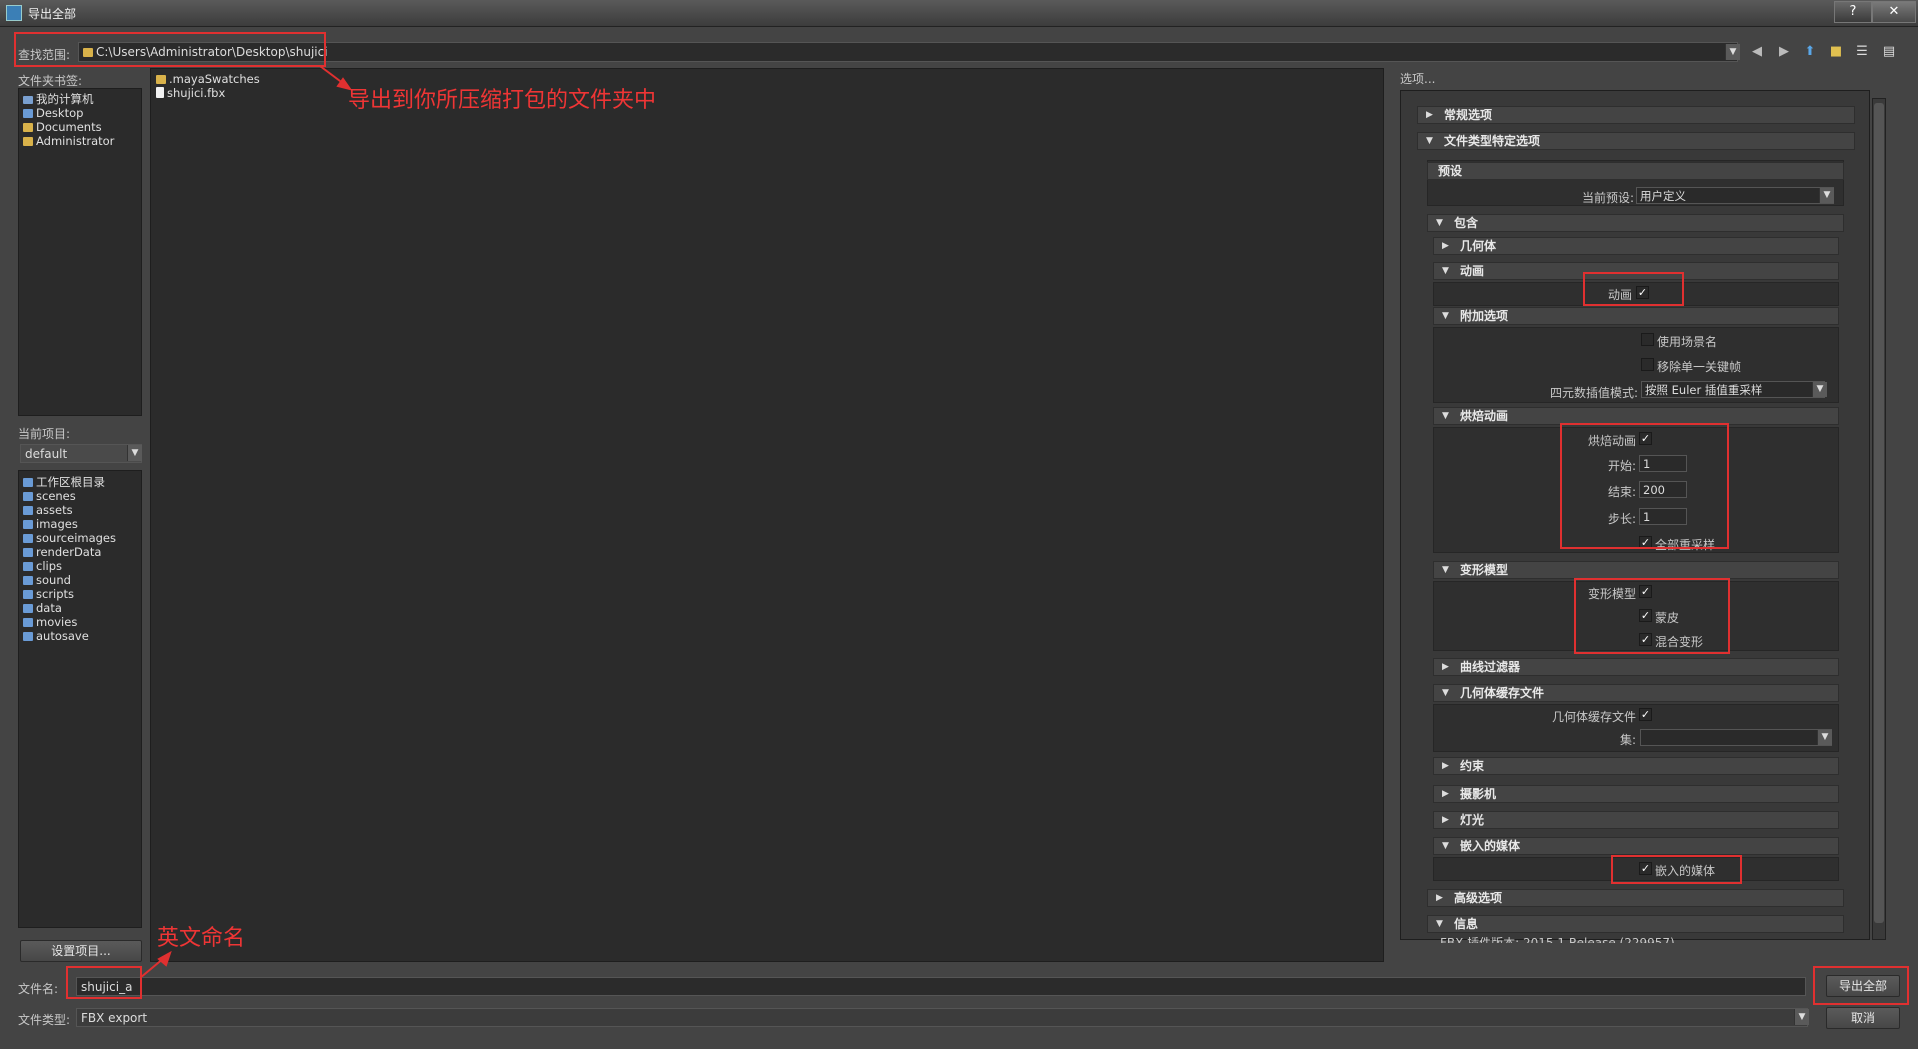 The height and width of the screenshot is (1049, 1918). What do you see at coordinates (1636, 115) in the screenshot?
I see `section-general: ▶ 常规选项` at bounding box center [1636, 115].